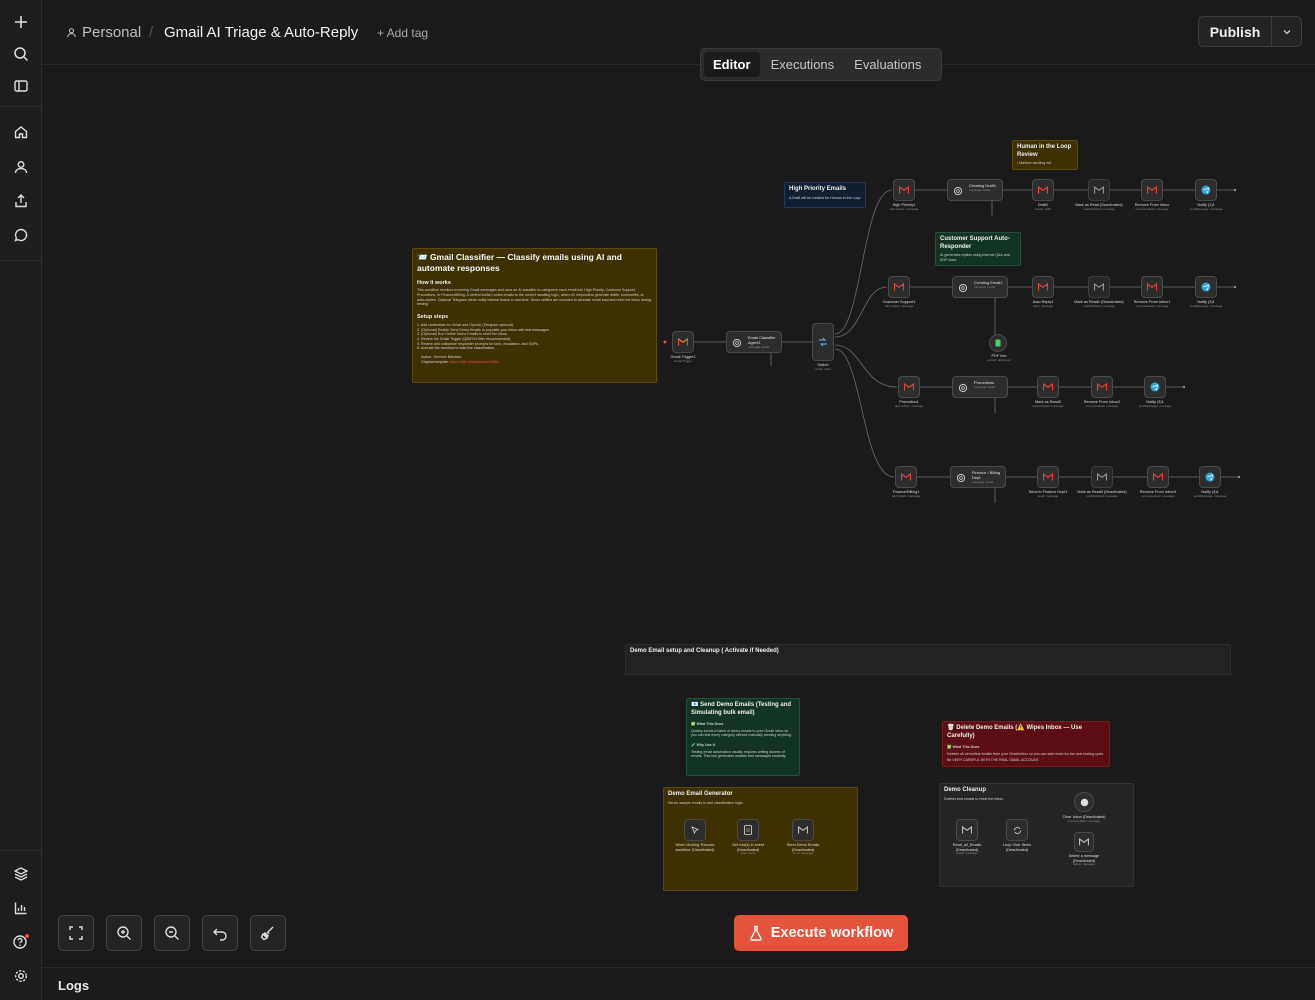 The image size is (1315, 1000). Describe the element at coordinates (21, 908) in the screenshot. I see `insights-icon` at that location.